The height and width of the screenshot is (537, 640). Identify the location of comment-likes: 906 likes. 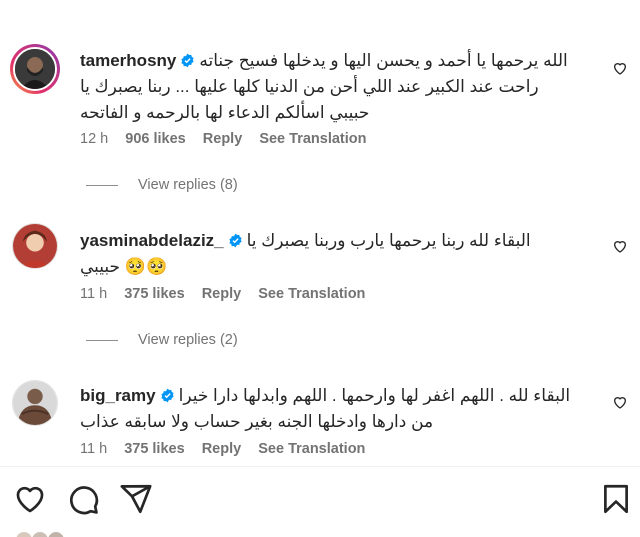
(155, 139).